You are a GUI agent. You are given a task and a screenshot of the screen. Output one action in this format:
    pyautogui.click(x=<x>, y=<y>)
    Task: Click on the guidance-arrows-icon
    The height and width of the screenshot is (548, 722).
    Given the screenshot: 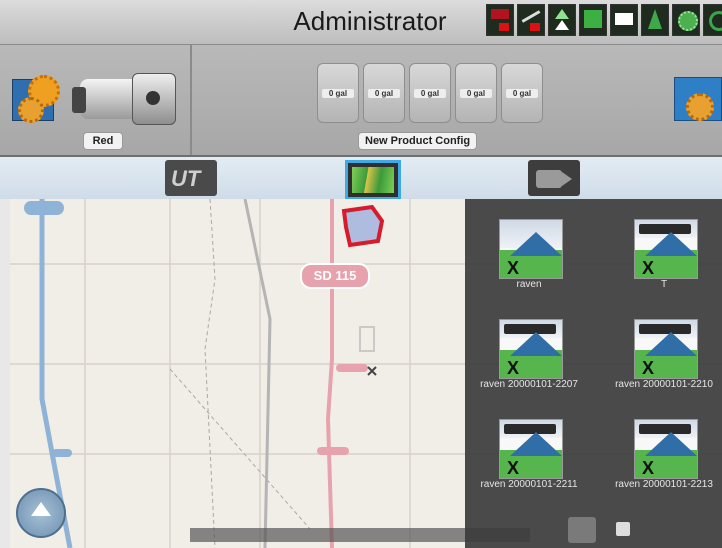 What is the action you would take?
    pyautogui.click(x=562, y=20)
    